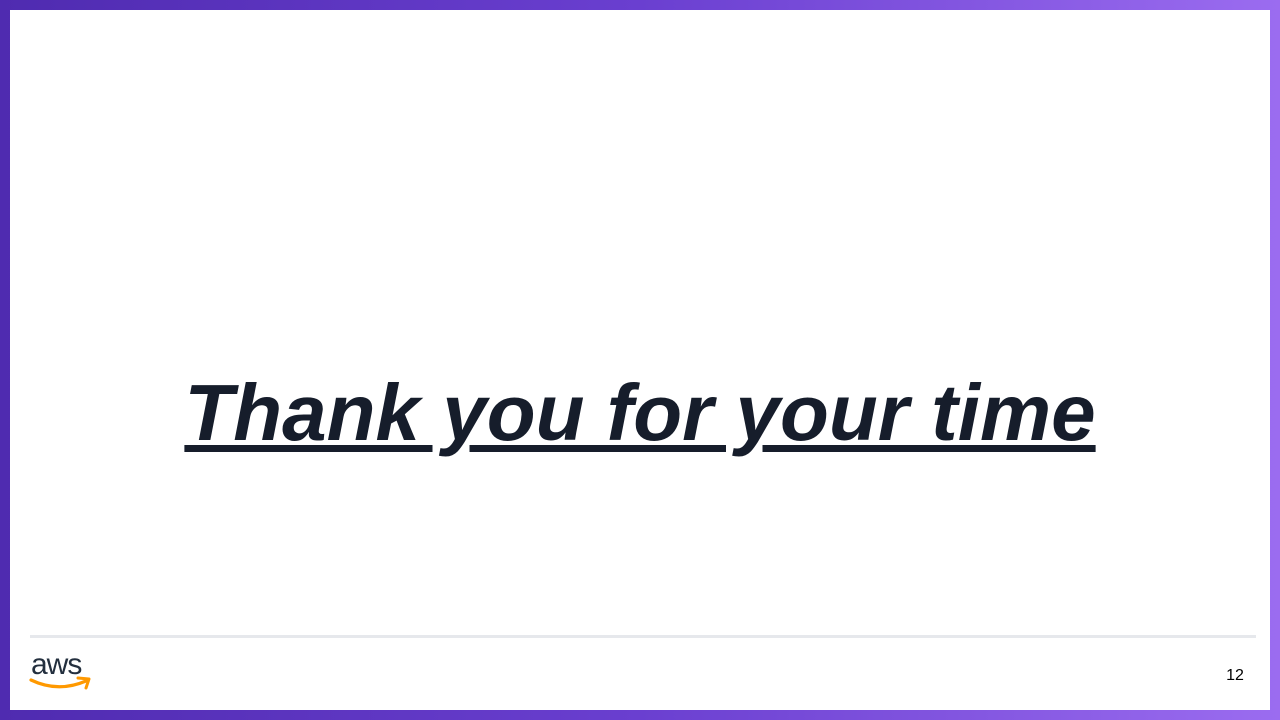 This screenshot has width=1280, height=720. I want to click on slide-title: Thank you for your time, so click(640, 412).